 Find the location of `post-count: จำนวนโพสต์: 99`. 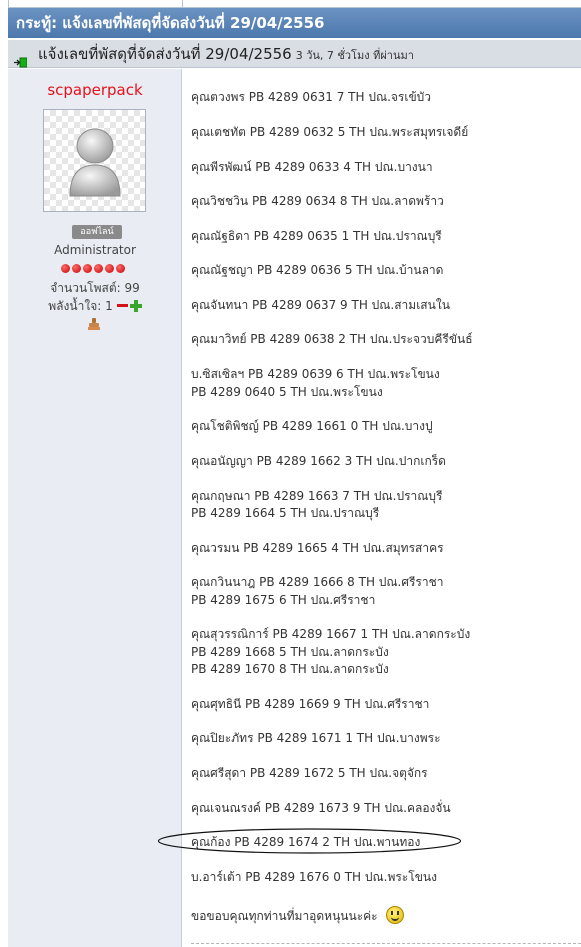

post-count: จำนวนโพสต์: 99 is located at coordinates (95, 288).